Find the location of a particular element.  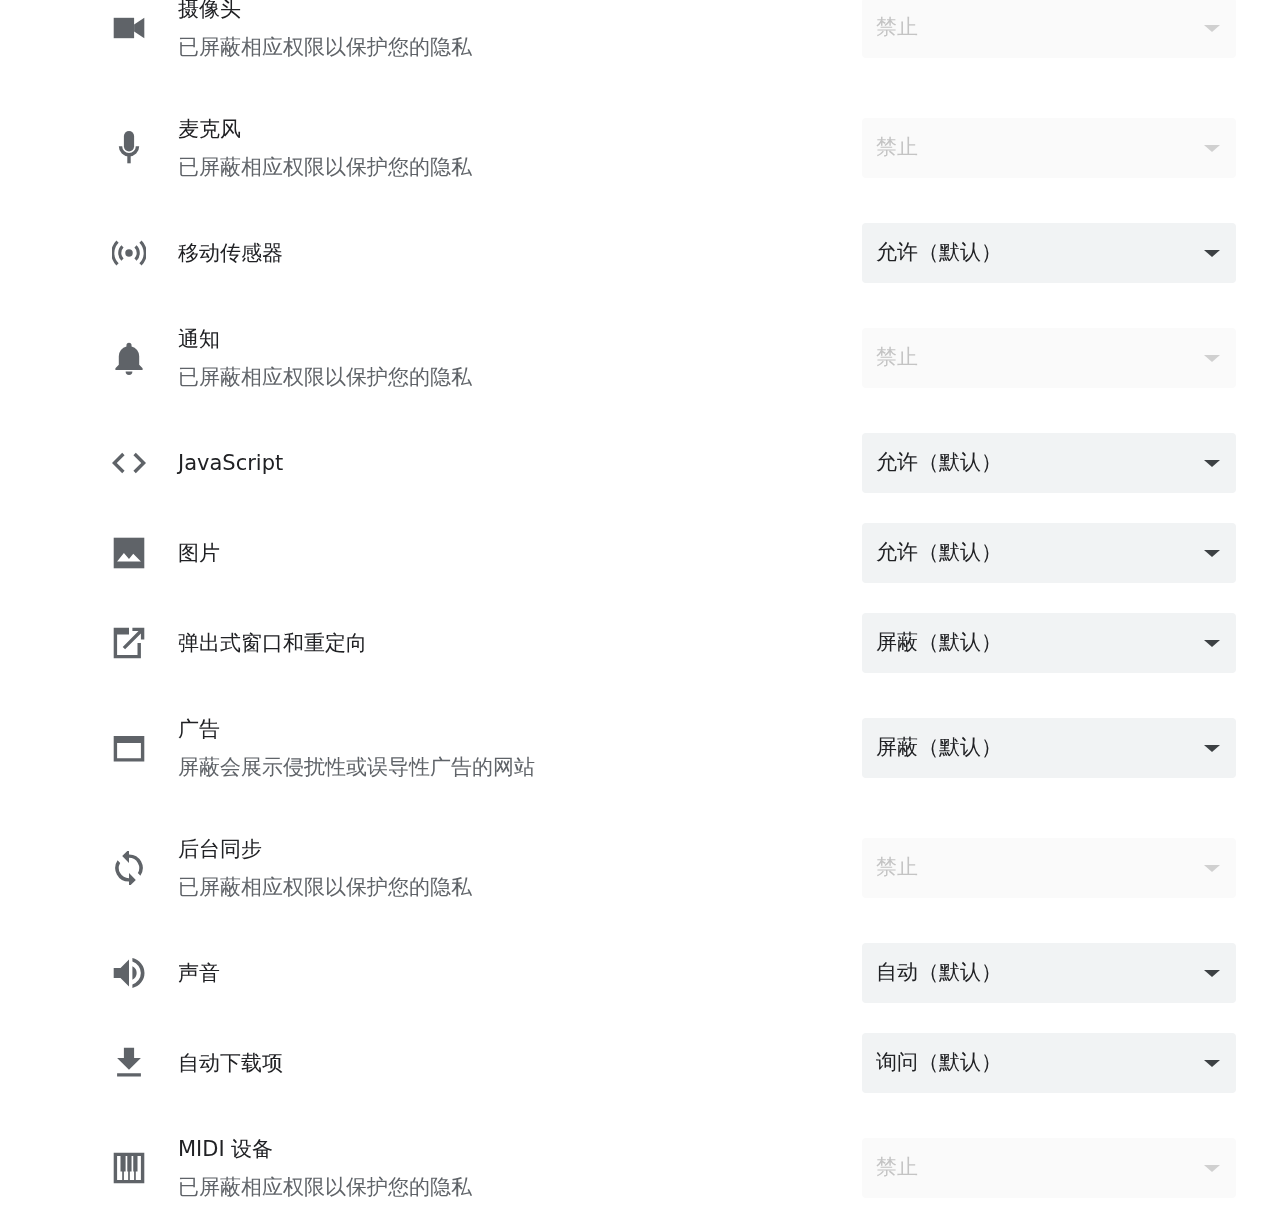

external-link-icon is located at coordinates (129, 643).